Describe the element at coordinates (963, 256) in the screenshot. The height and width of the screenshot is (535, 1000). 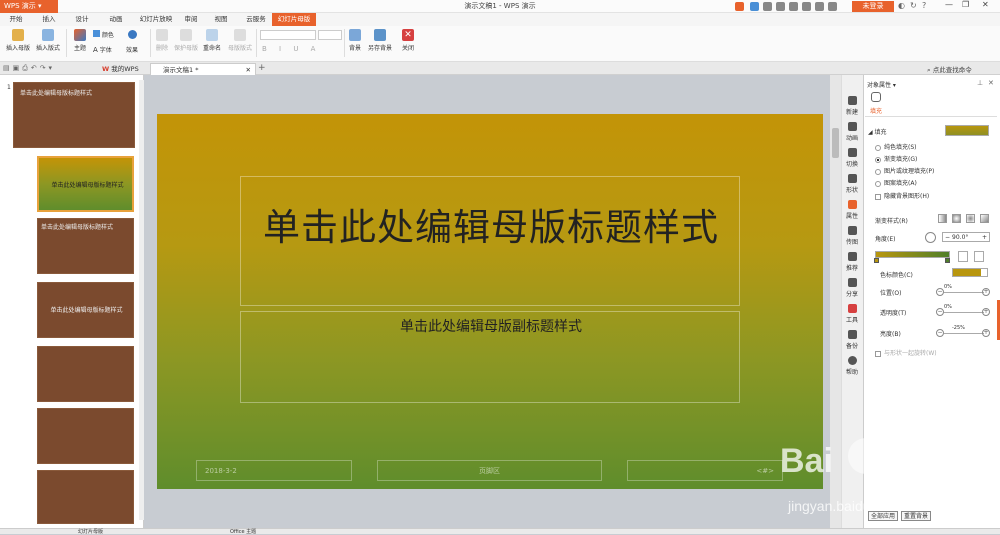
I see `add-stop-button` at that location.